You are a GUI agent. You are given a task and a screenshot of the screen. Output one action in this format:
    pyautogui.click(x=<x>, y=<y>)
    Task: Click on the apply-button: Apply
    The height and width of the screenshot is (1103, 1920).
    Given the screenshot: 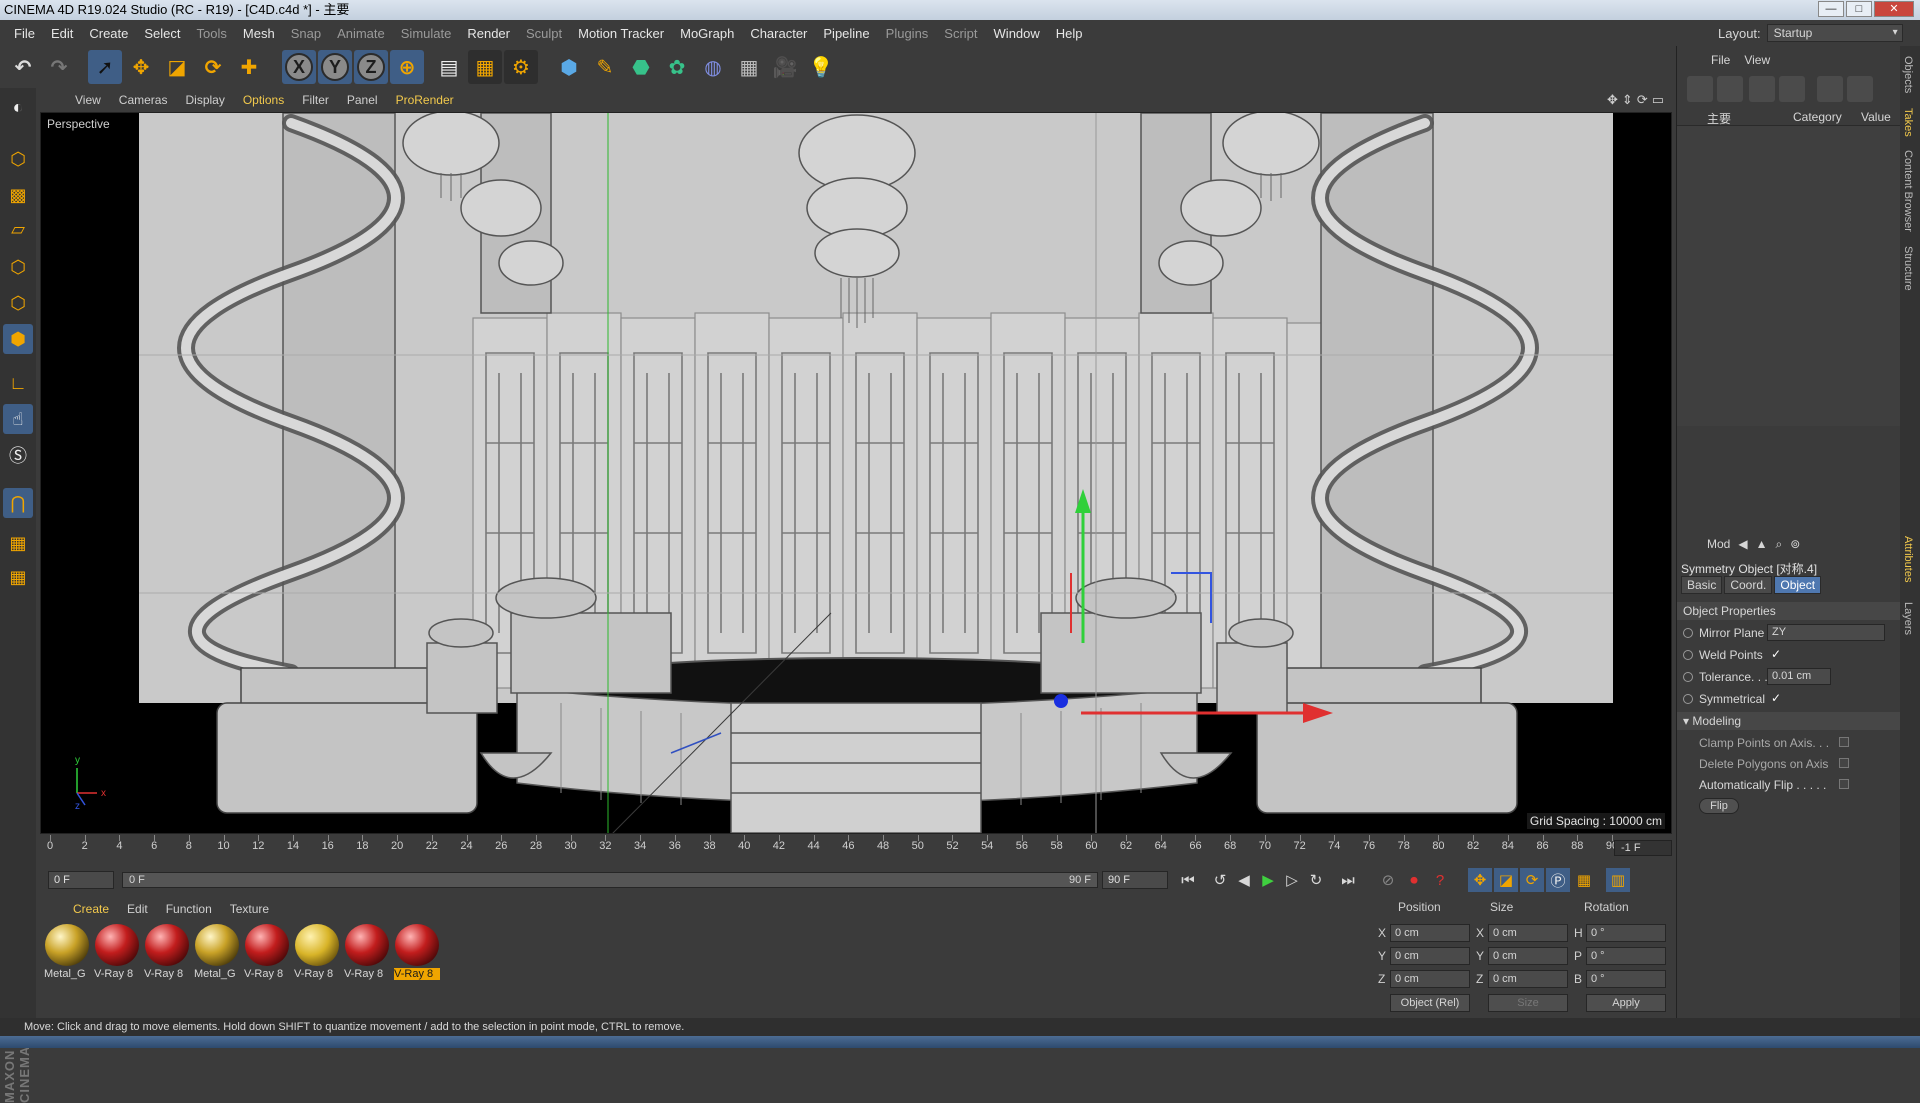 What is the action you would take?
    pyautogui.click(x=1626, y=1003)
    